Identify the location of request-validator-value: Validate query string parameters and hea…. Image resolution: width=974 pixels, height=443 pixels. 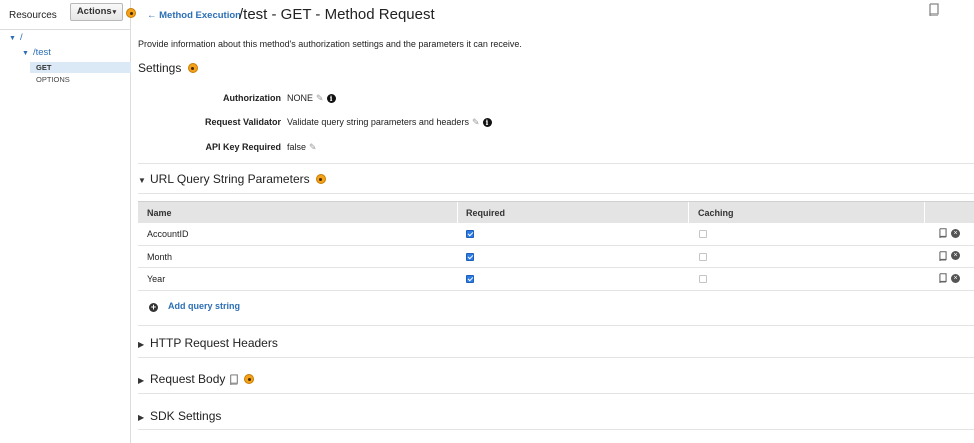
(378, 122).